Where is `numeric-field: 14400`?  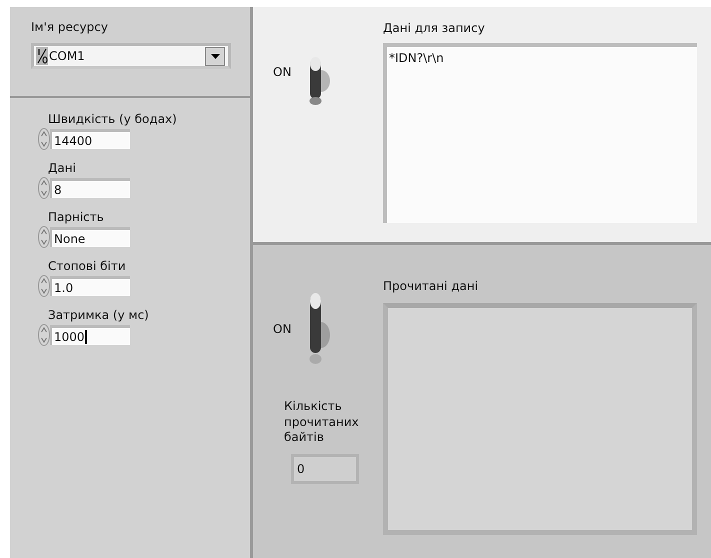 numeric-field: 14400 is located at coordinates (90, 139).